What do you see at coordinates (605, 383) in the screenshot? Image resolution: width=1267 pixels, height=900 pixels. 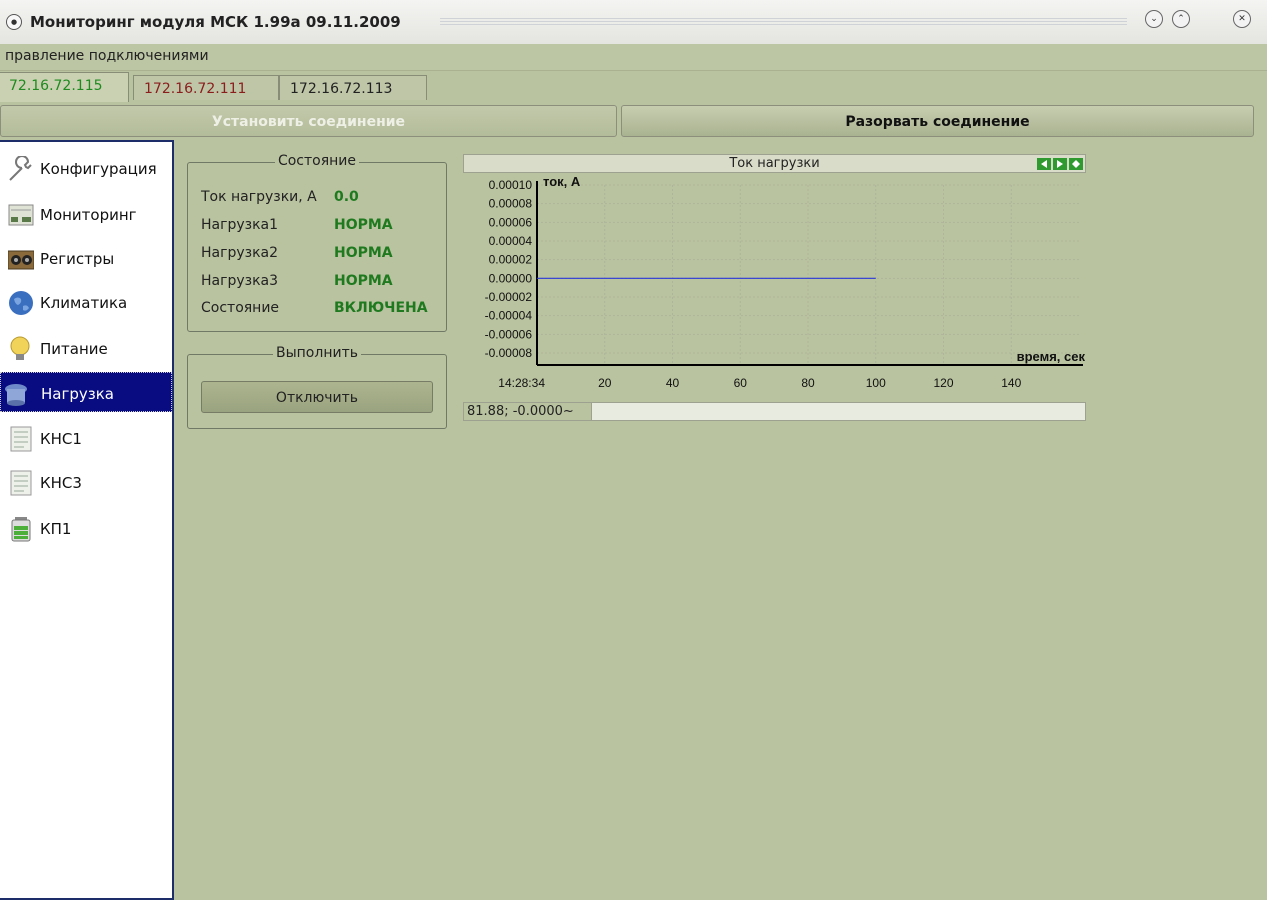 I see `x-tick-label: 20` at bounding box center [605, 383].